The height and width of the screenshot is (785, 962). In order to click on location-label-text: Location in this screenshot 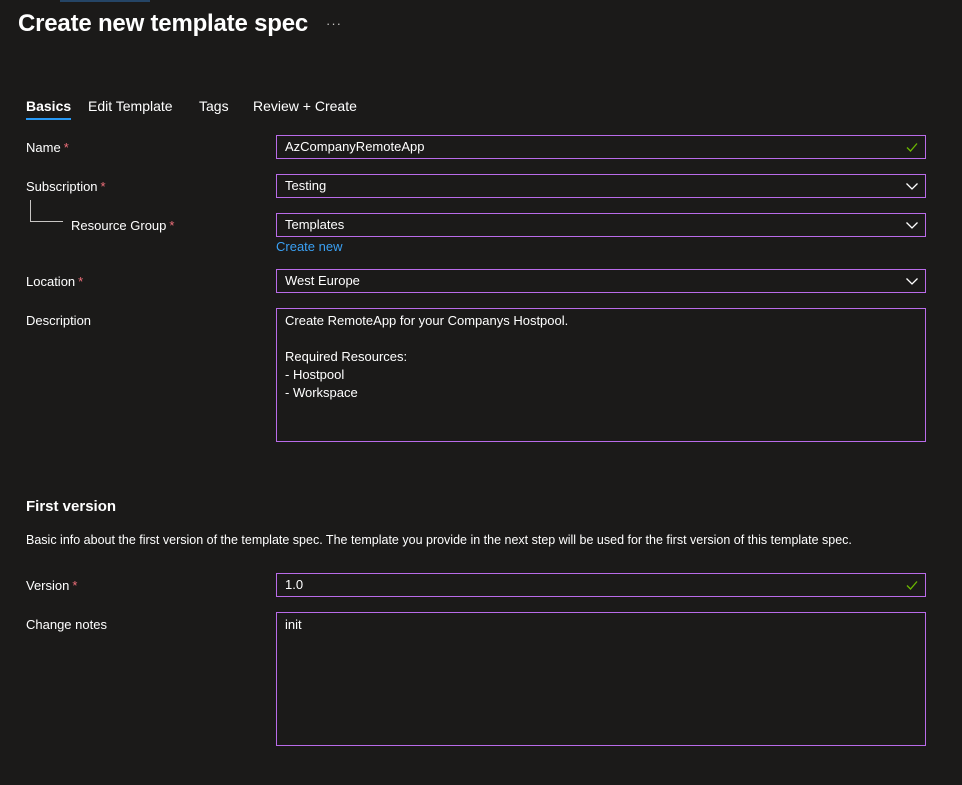, I will do `click(51, 281)`.